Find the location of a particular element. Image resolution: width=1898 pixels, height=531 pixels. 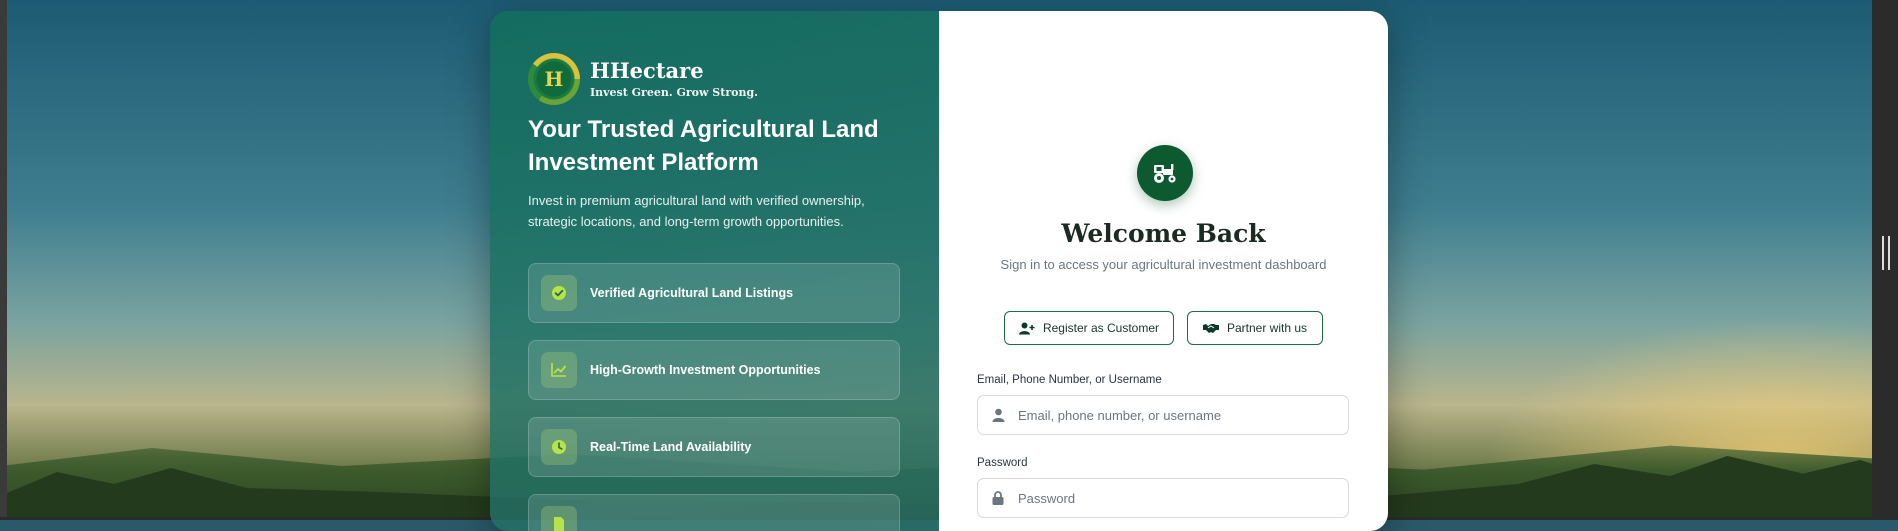

clock-icon is located at coordinates (559, 447).